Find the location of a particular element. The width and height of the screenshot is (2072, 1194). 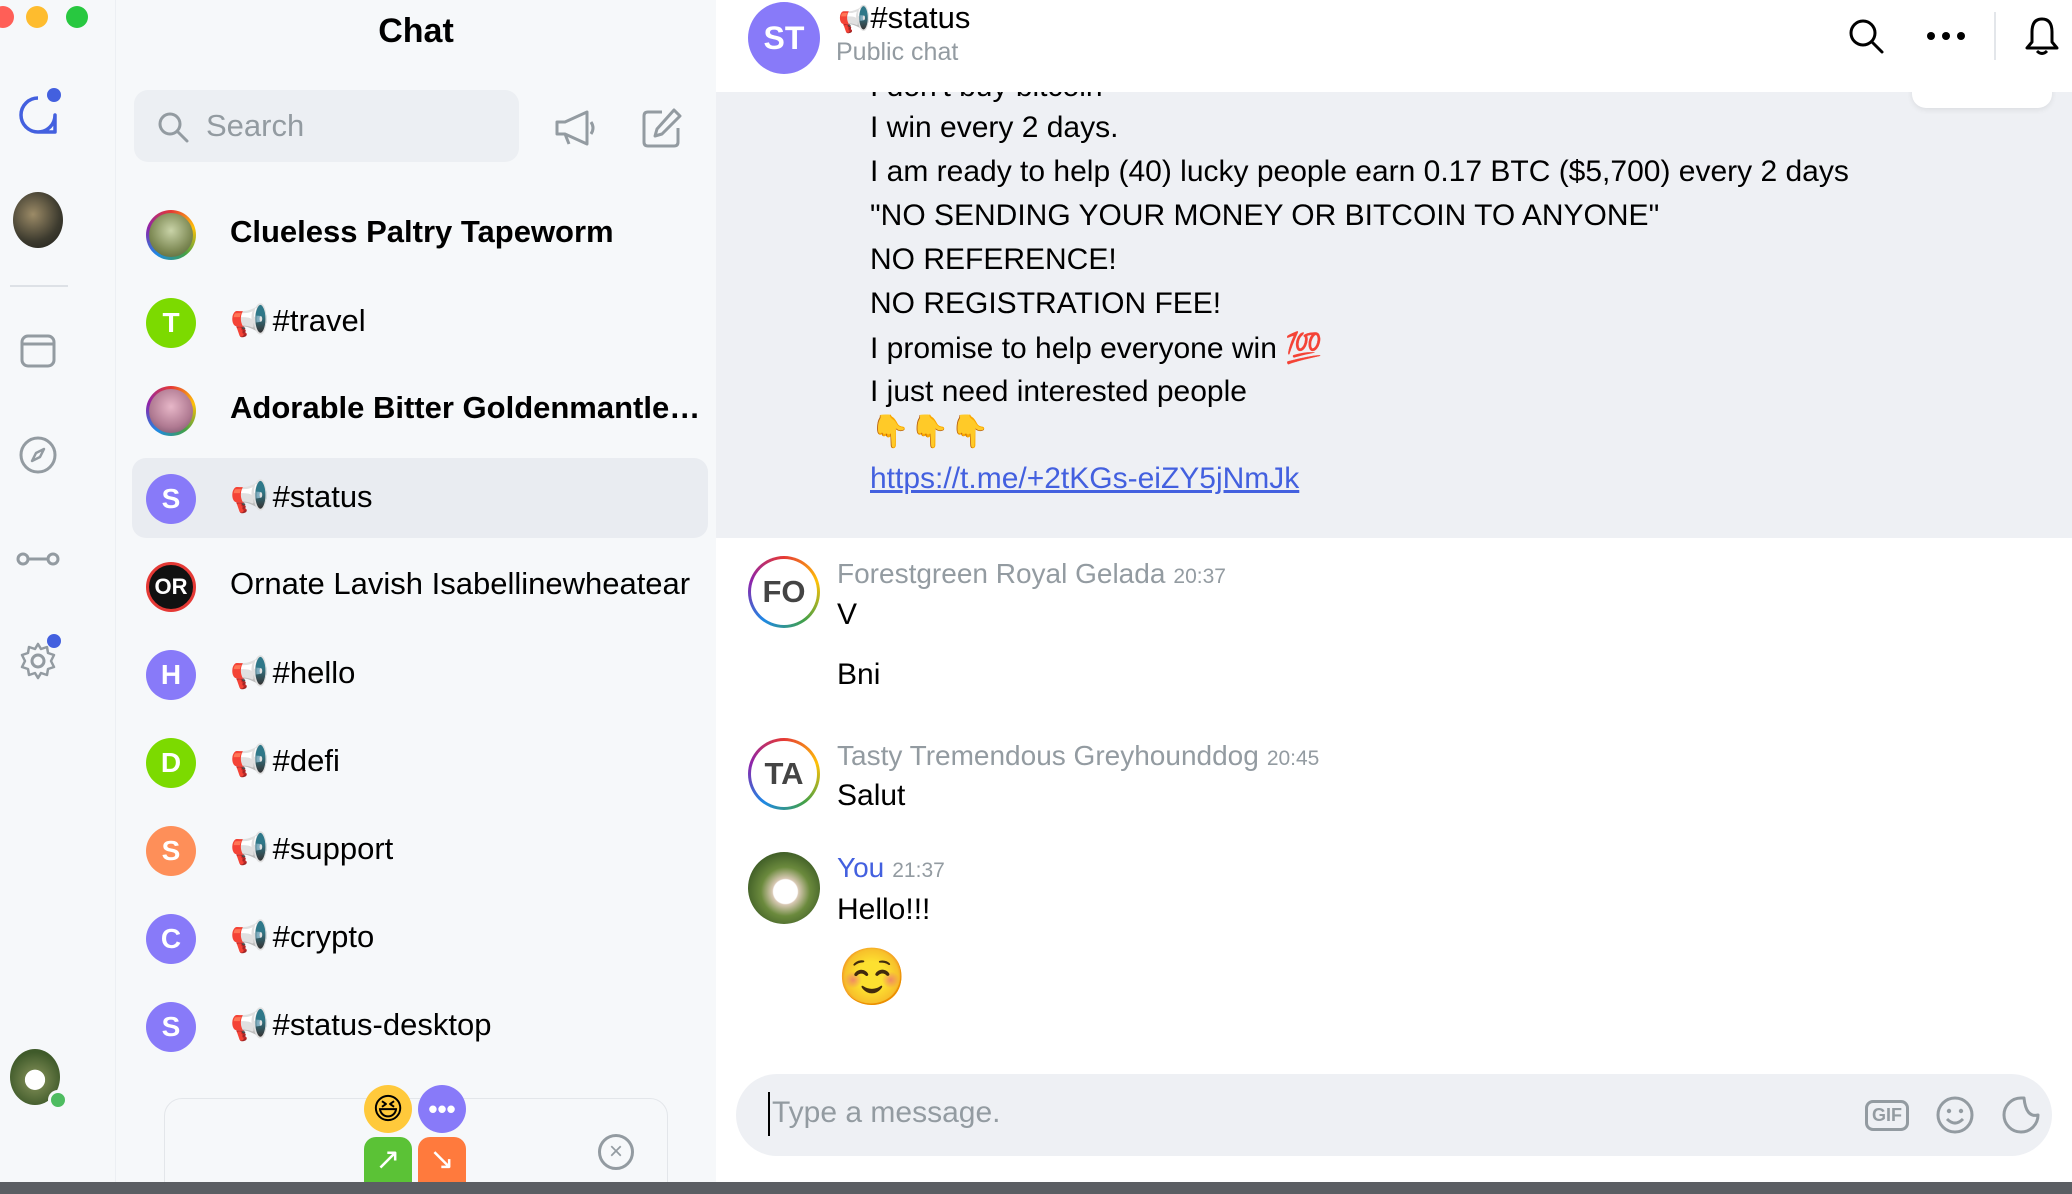

message-text: V is located at coordinates (847, 614).